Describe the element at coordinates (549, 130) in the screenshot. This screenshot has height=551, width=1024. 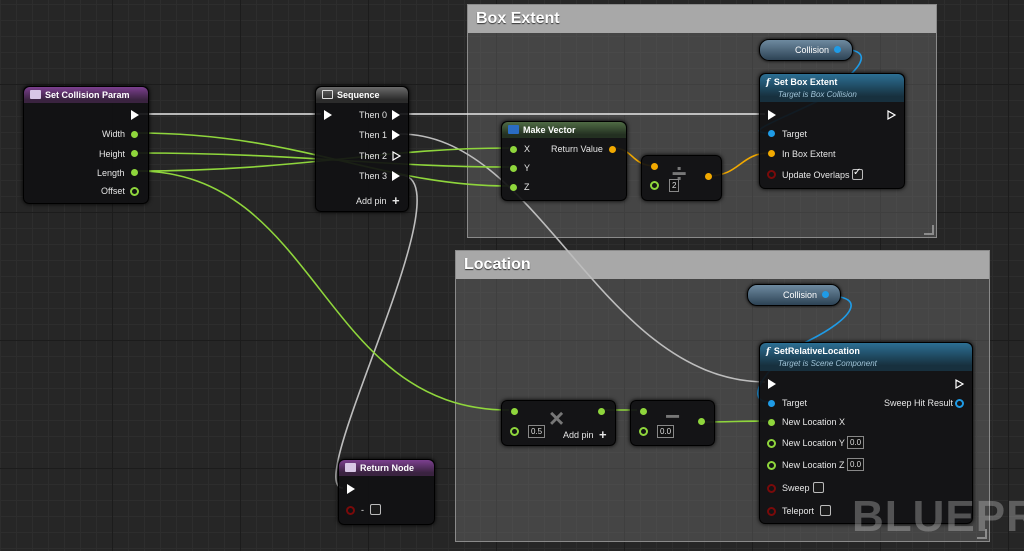
I see `node-title: Make Vector` at that location.